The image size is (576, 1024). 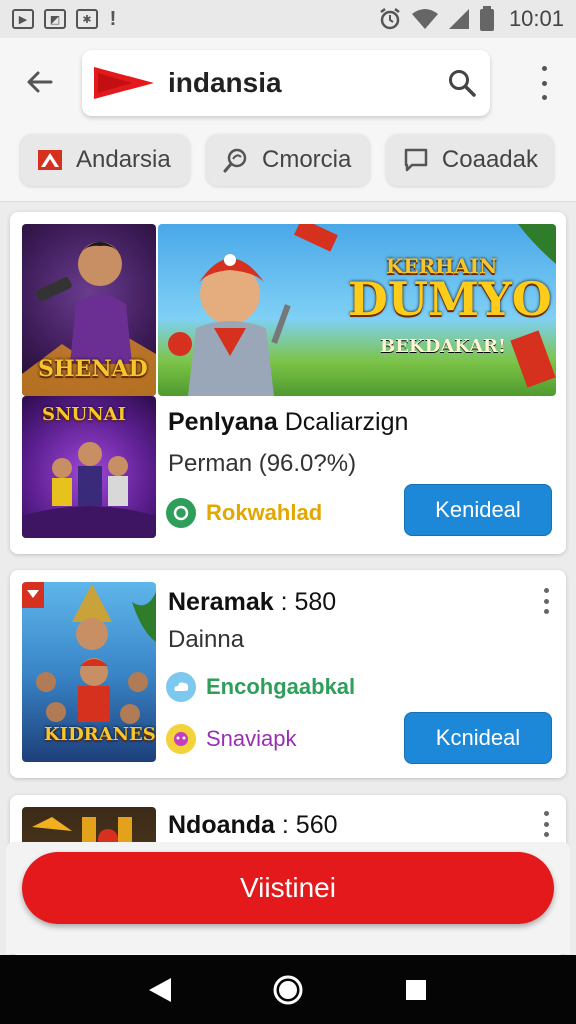 I want to click on thumbnail-title: KIDRANES, so click(x=100, y=734).